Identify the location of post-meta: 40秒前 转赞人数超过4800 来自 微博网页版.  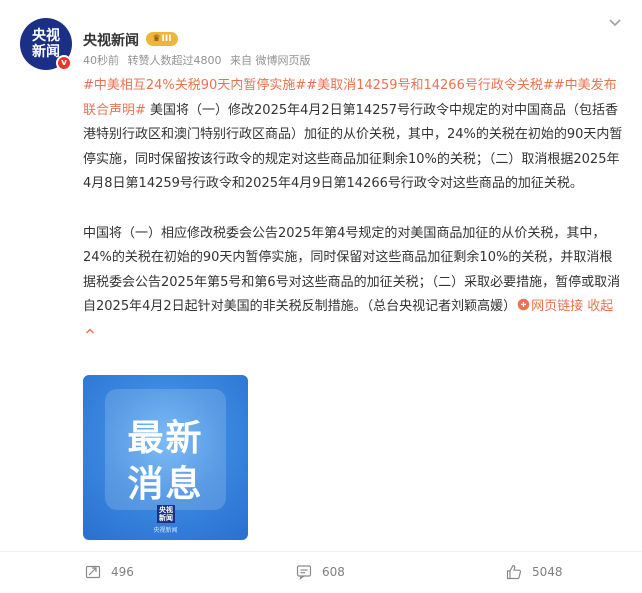
(199, 60).